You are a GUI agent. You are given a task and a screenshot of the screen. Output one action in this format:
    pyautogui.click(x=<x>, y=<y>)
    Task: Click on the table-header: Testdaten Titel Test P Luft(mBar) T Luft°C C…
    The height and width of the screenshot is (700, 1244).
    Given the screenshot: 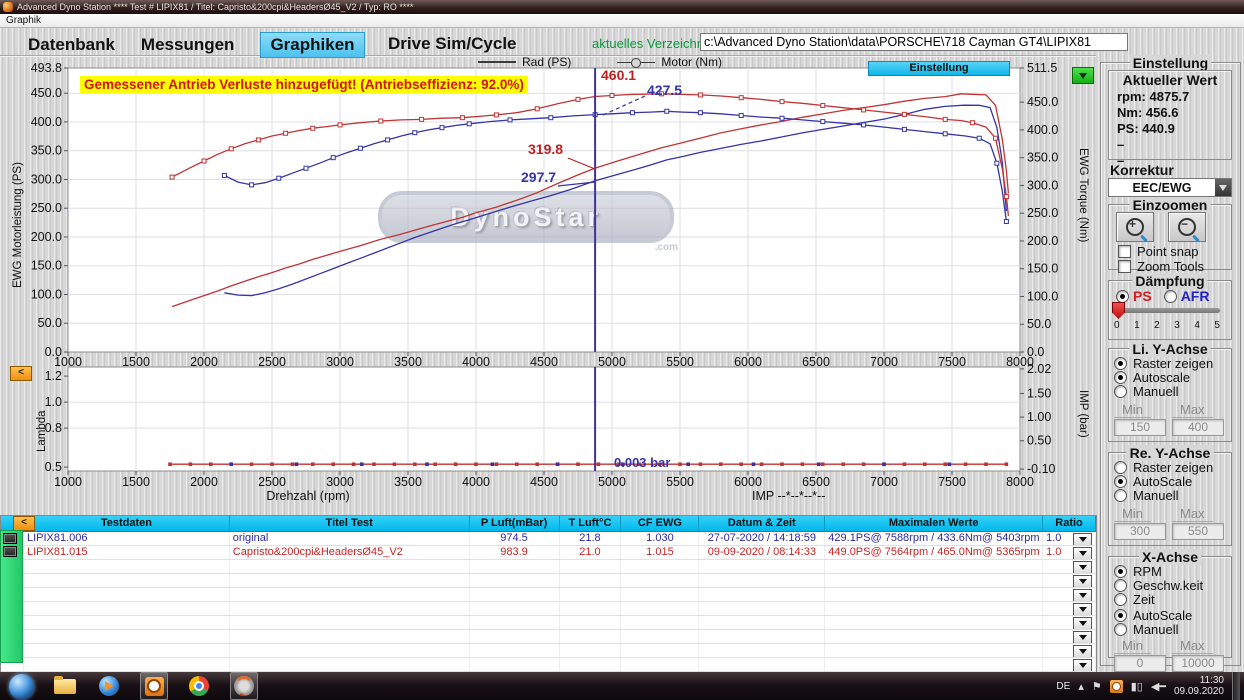 What is the action you would take?
    pyautogui.click(x=548, y=524)
    